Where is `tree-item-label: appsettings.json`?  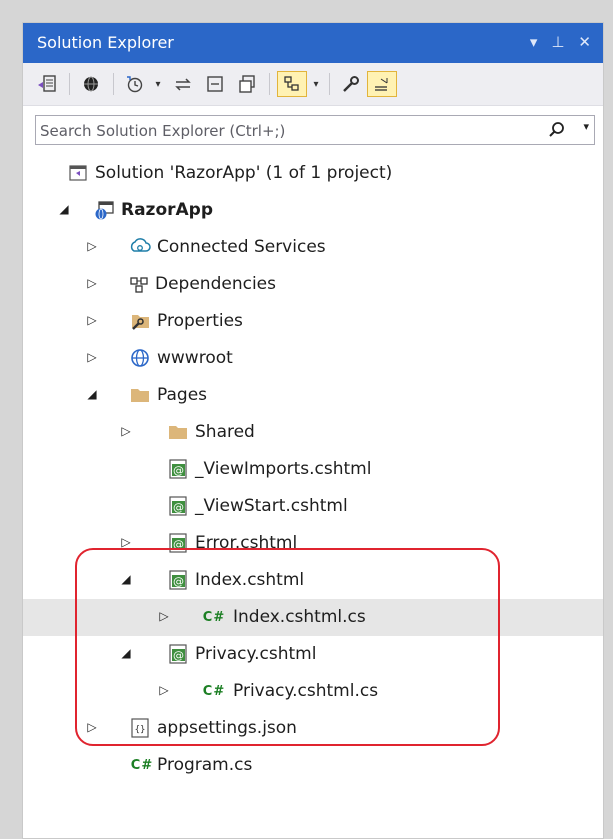 tree-item-label: appsettings.json is located at coordinates (227, 728).